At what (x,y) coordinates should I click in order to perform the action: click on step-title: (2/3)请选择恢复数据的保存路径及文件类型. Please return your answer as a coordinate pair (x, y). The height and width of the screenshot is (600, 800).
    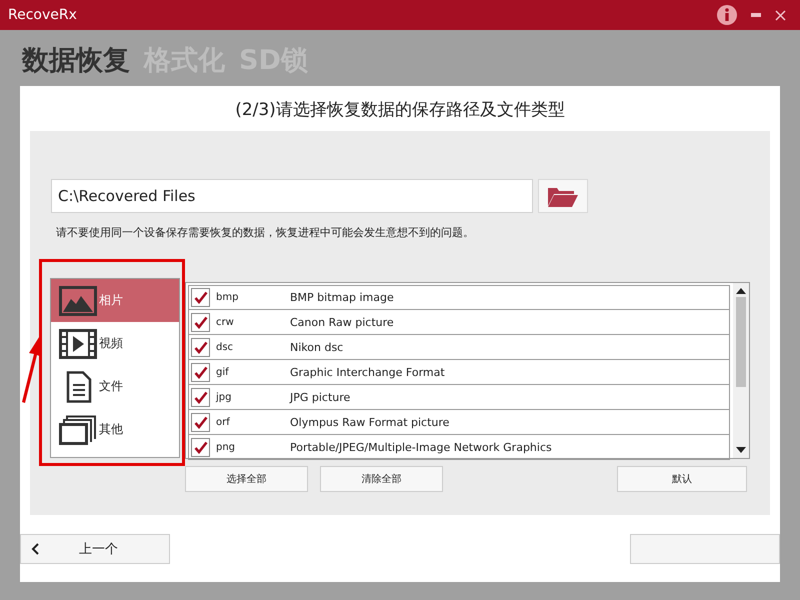
    Looking at the image, I should click on (400, 110).